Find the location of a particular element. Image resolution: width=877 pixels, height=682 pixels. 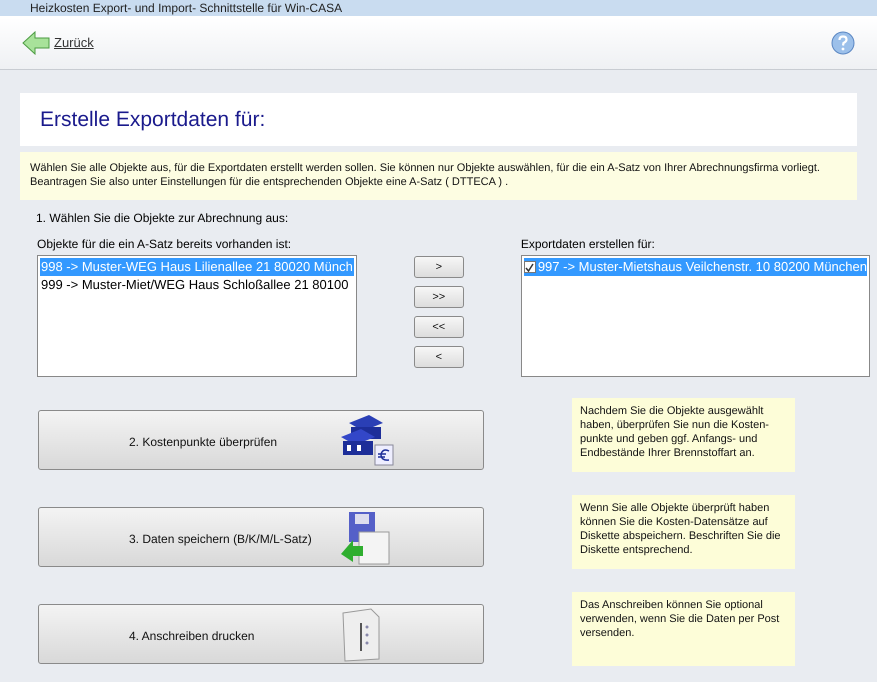

list-label: Exportdaten erstellen für: is located at coordinates (588, 244).